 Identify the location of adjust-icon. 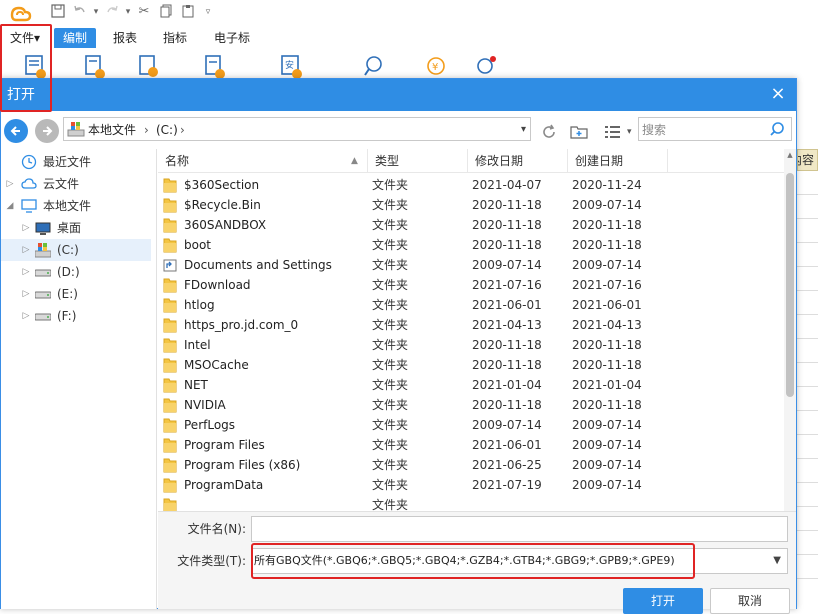
(150, 67).